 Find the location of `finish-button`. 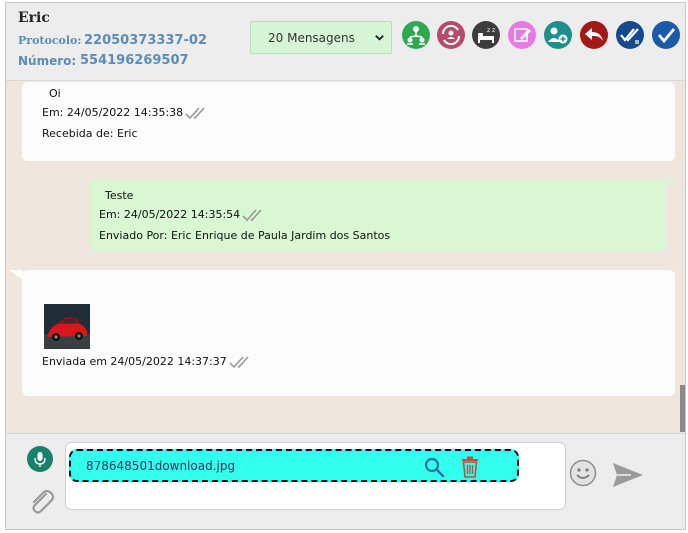

finish-button is located at coordinates (666, 35).